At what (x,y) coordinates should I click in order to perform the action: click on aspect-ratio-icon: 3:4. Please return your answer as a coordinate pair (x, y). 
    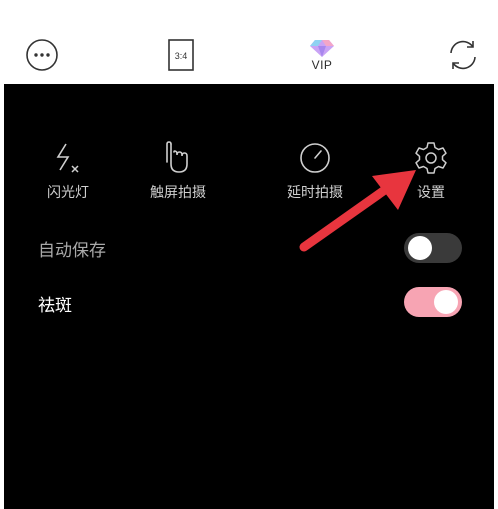
    Looking at the image, I should click on (181, 55).